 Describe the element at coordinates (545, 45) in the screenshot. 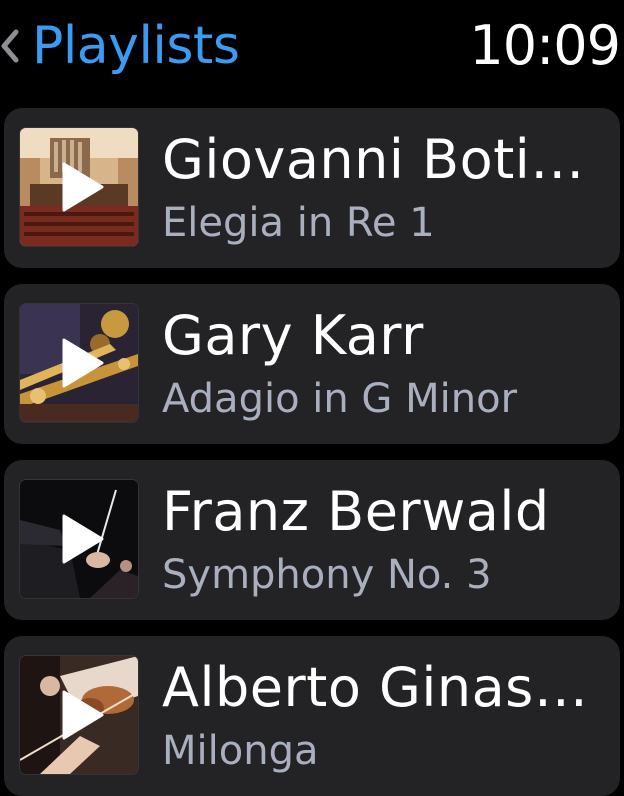

I see `time-display: 10:09` at that location.